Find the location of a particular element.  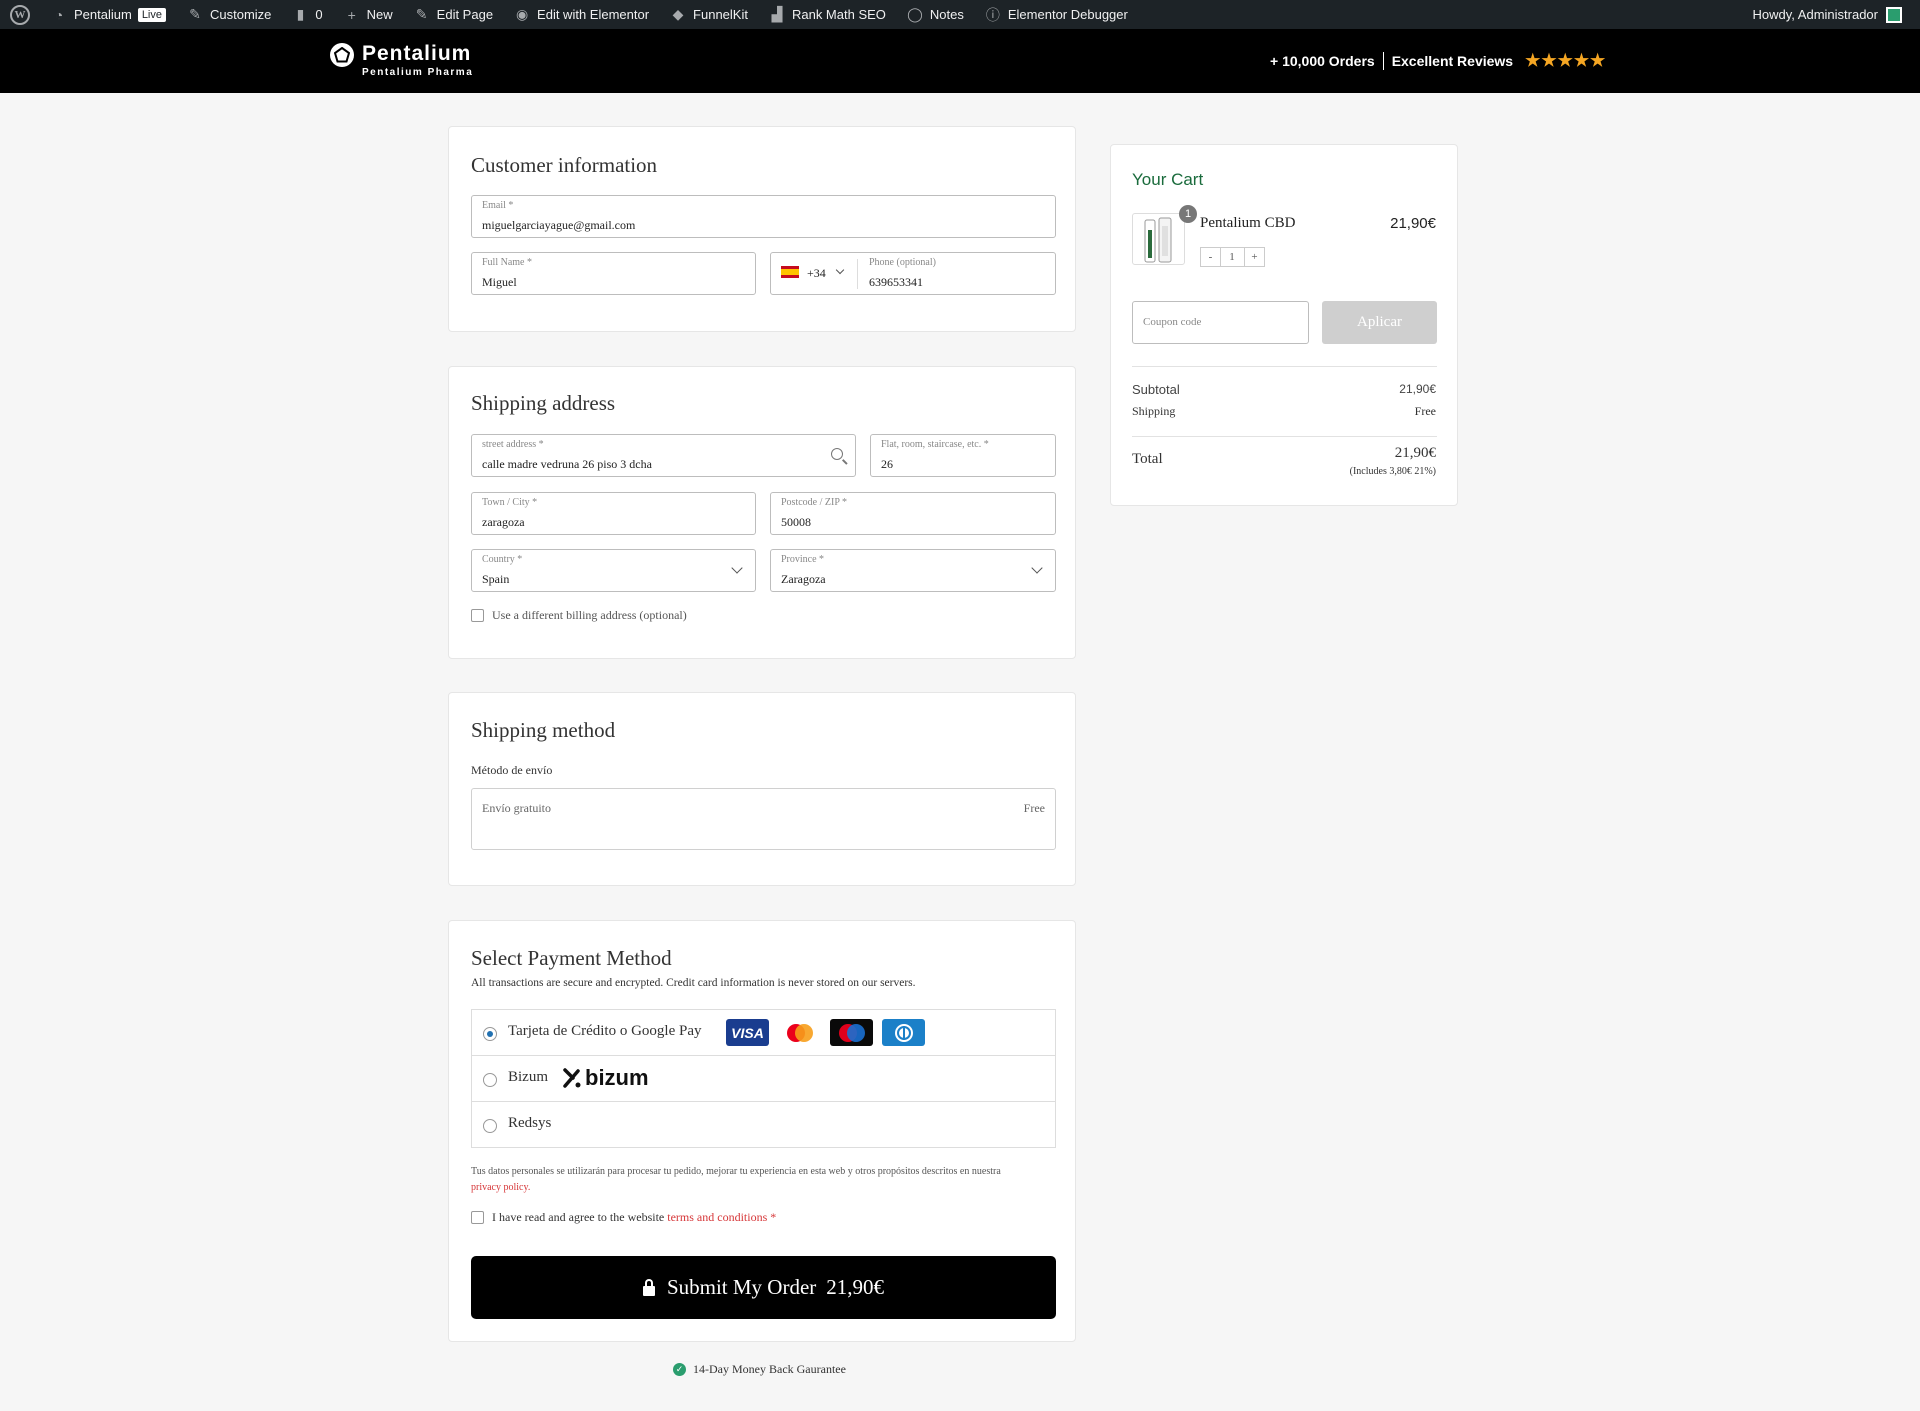

search-icon is located at coordinates (837, 454).